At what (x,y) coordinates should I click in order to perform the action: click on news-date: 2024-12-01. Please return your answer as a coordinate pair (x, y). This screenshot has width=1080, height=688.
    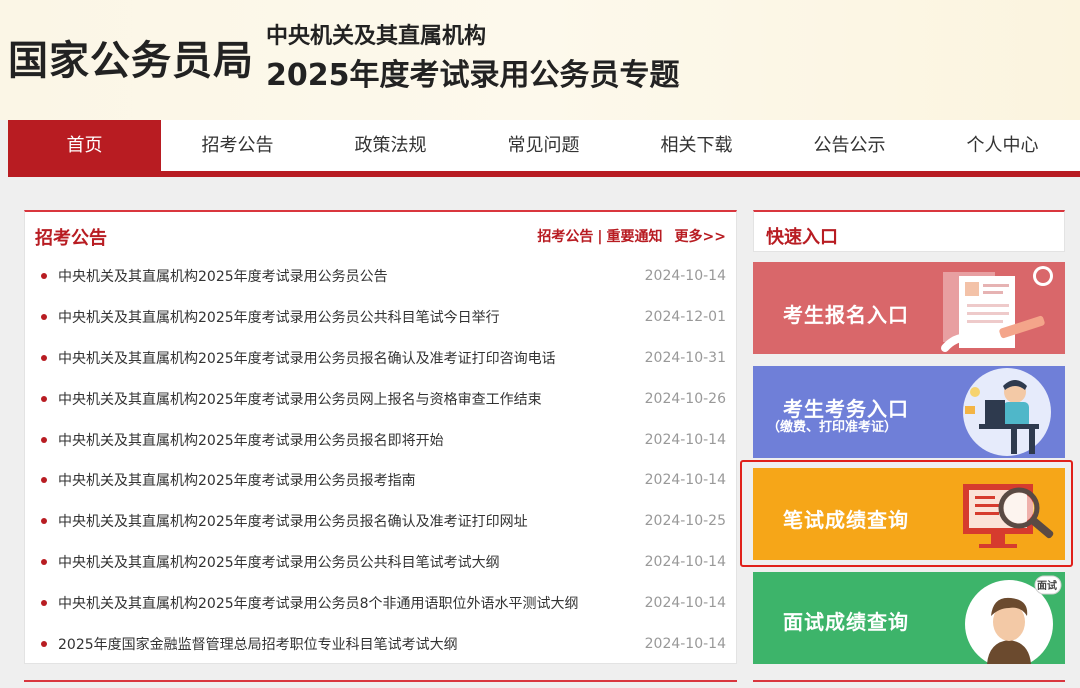
    Looking at the image, I should click on (685, 317).